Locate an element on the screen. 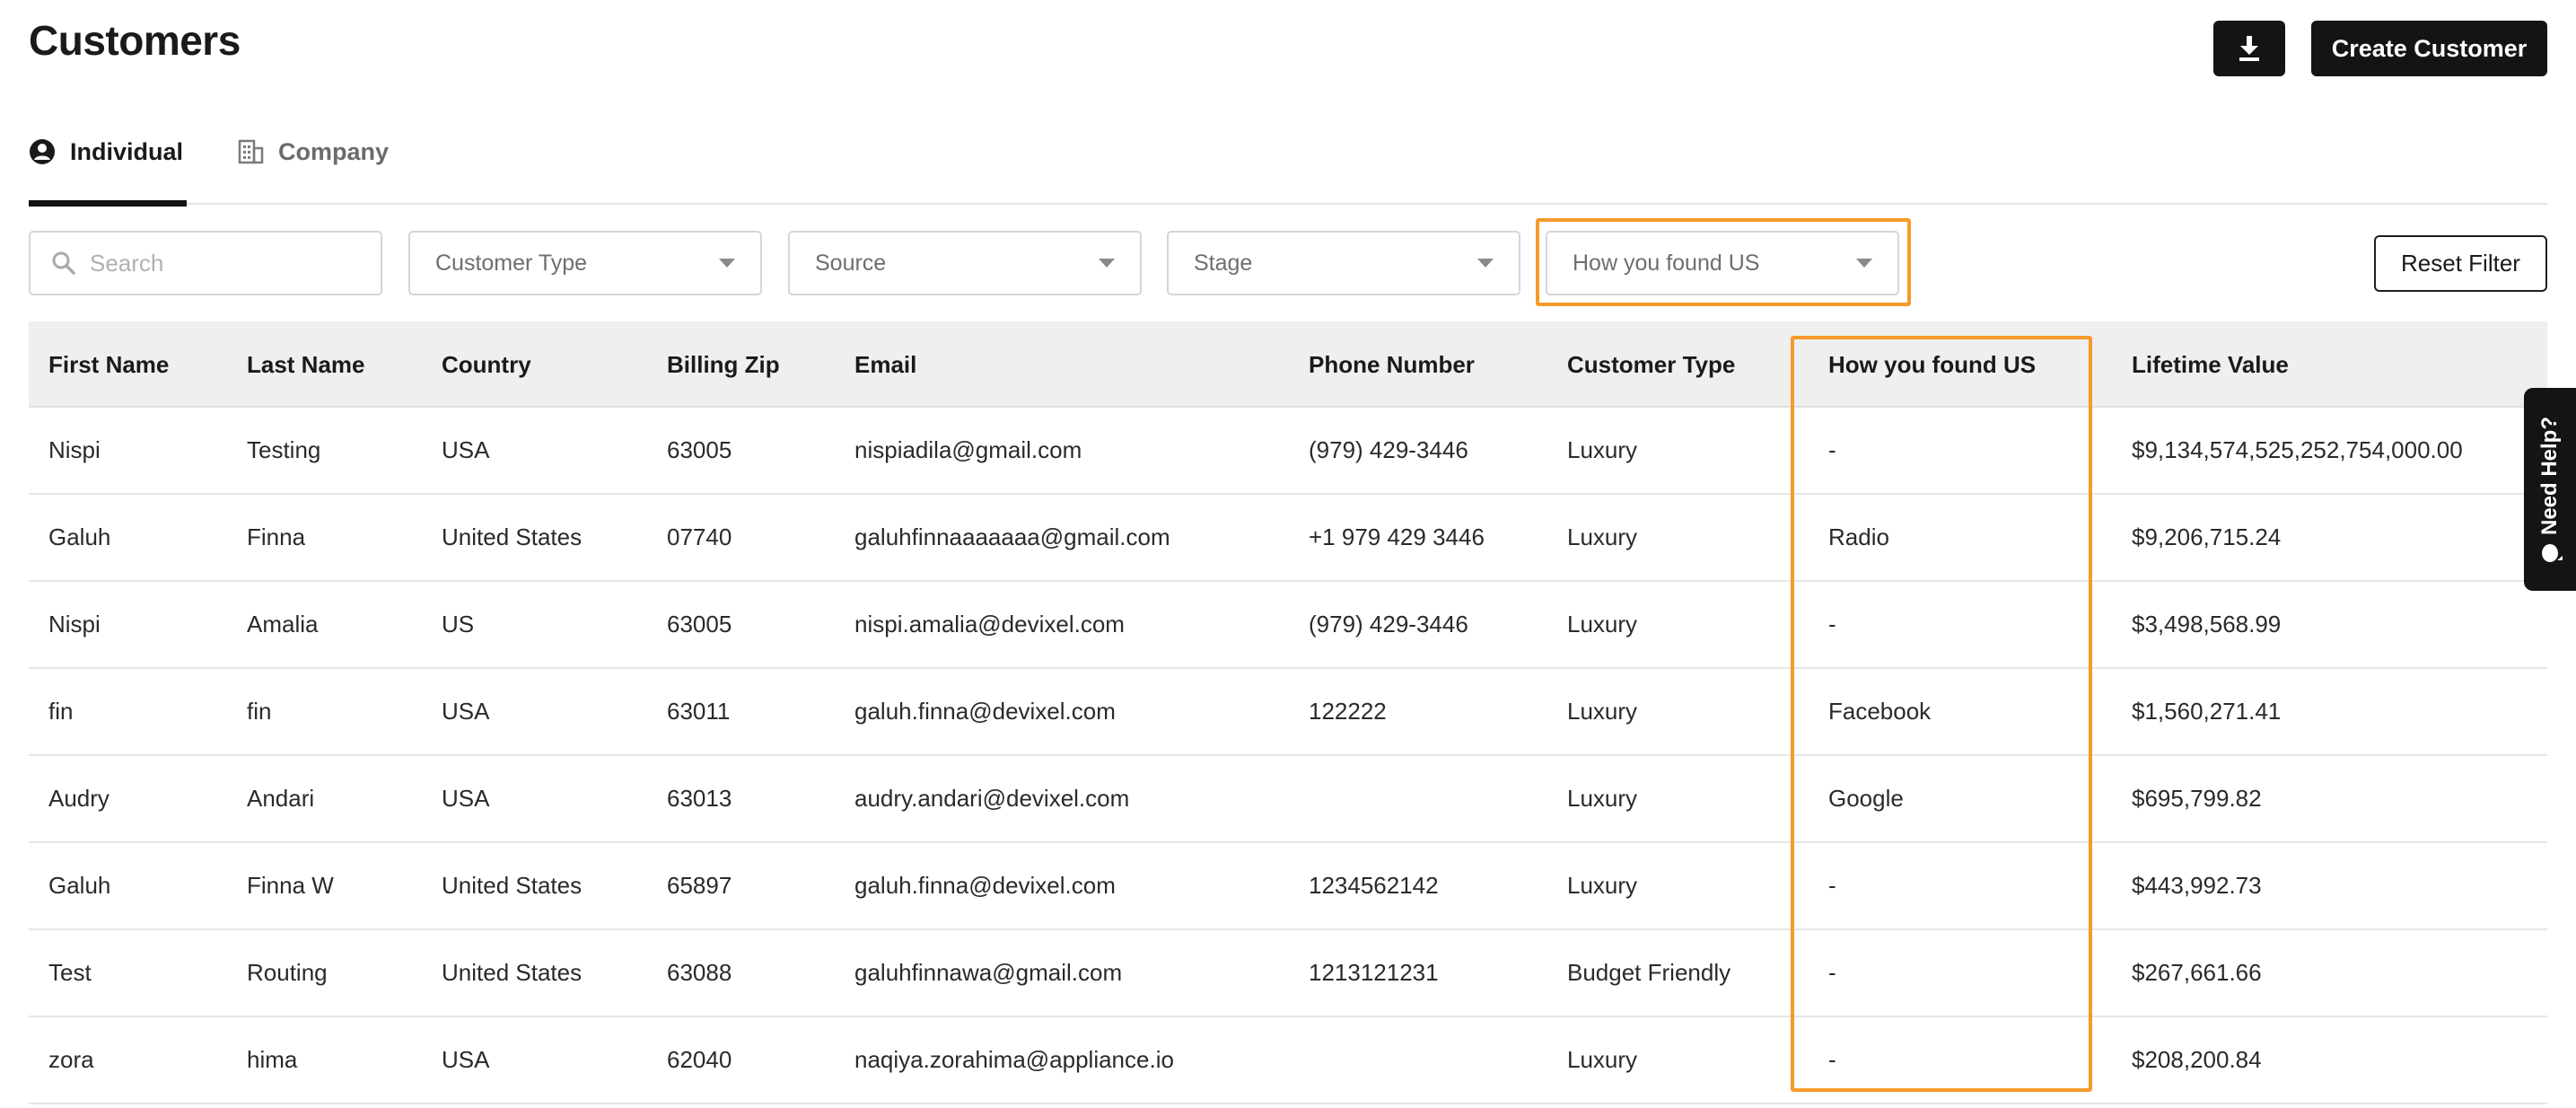 This screenshot has width=2576, height=1108. cell-first-name: zora is located at coordinates (71, 1059).